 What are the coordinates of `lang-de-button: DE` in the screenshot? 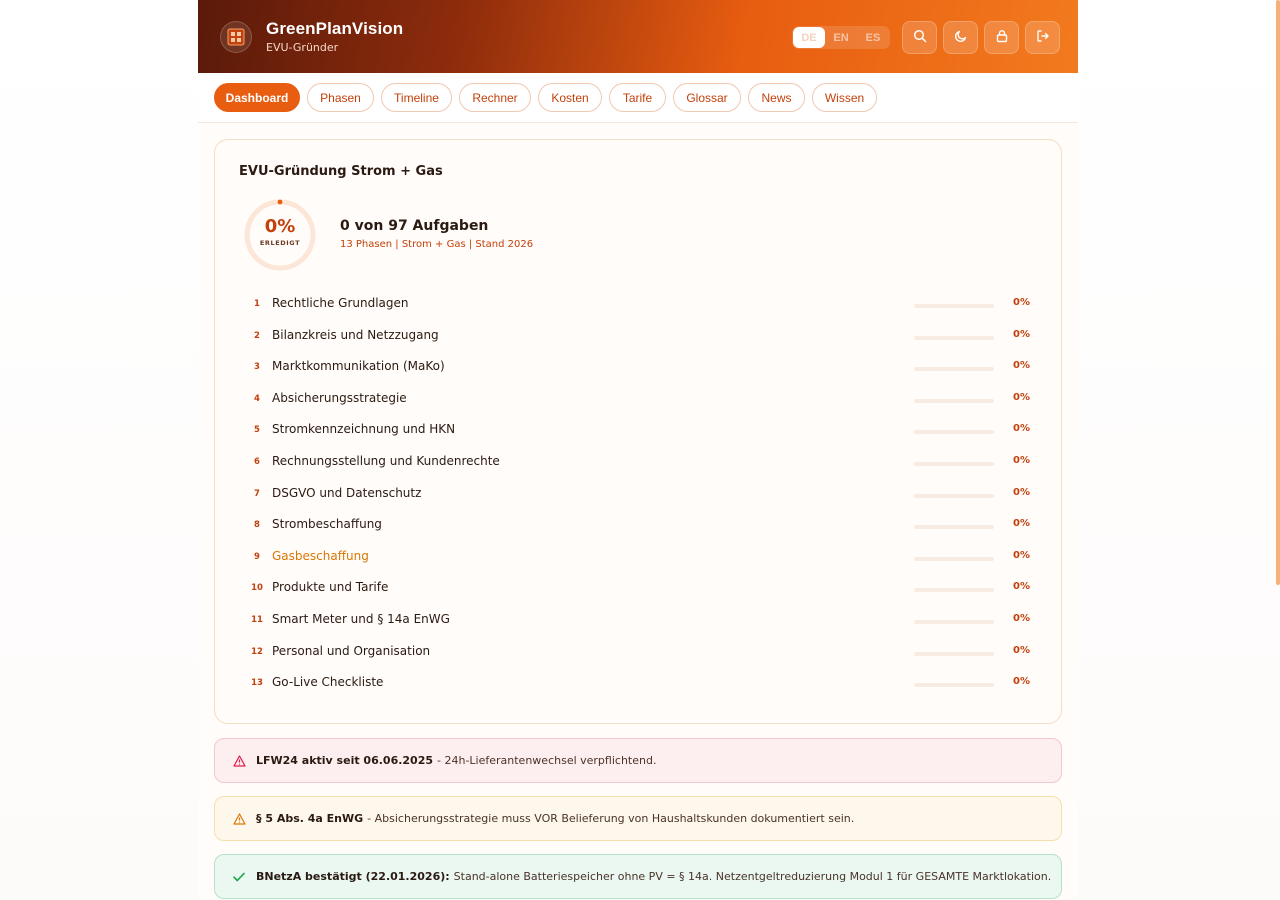 It's located at (809, 37).